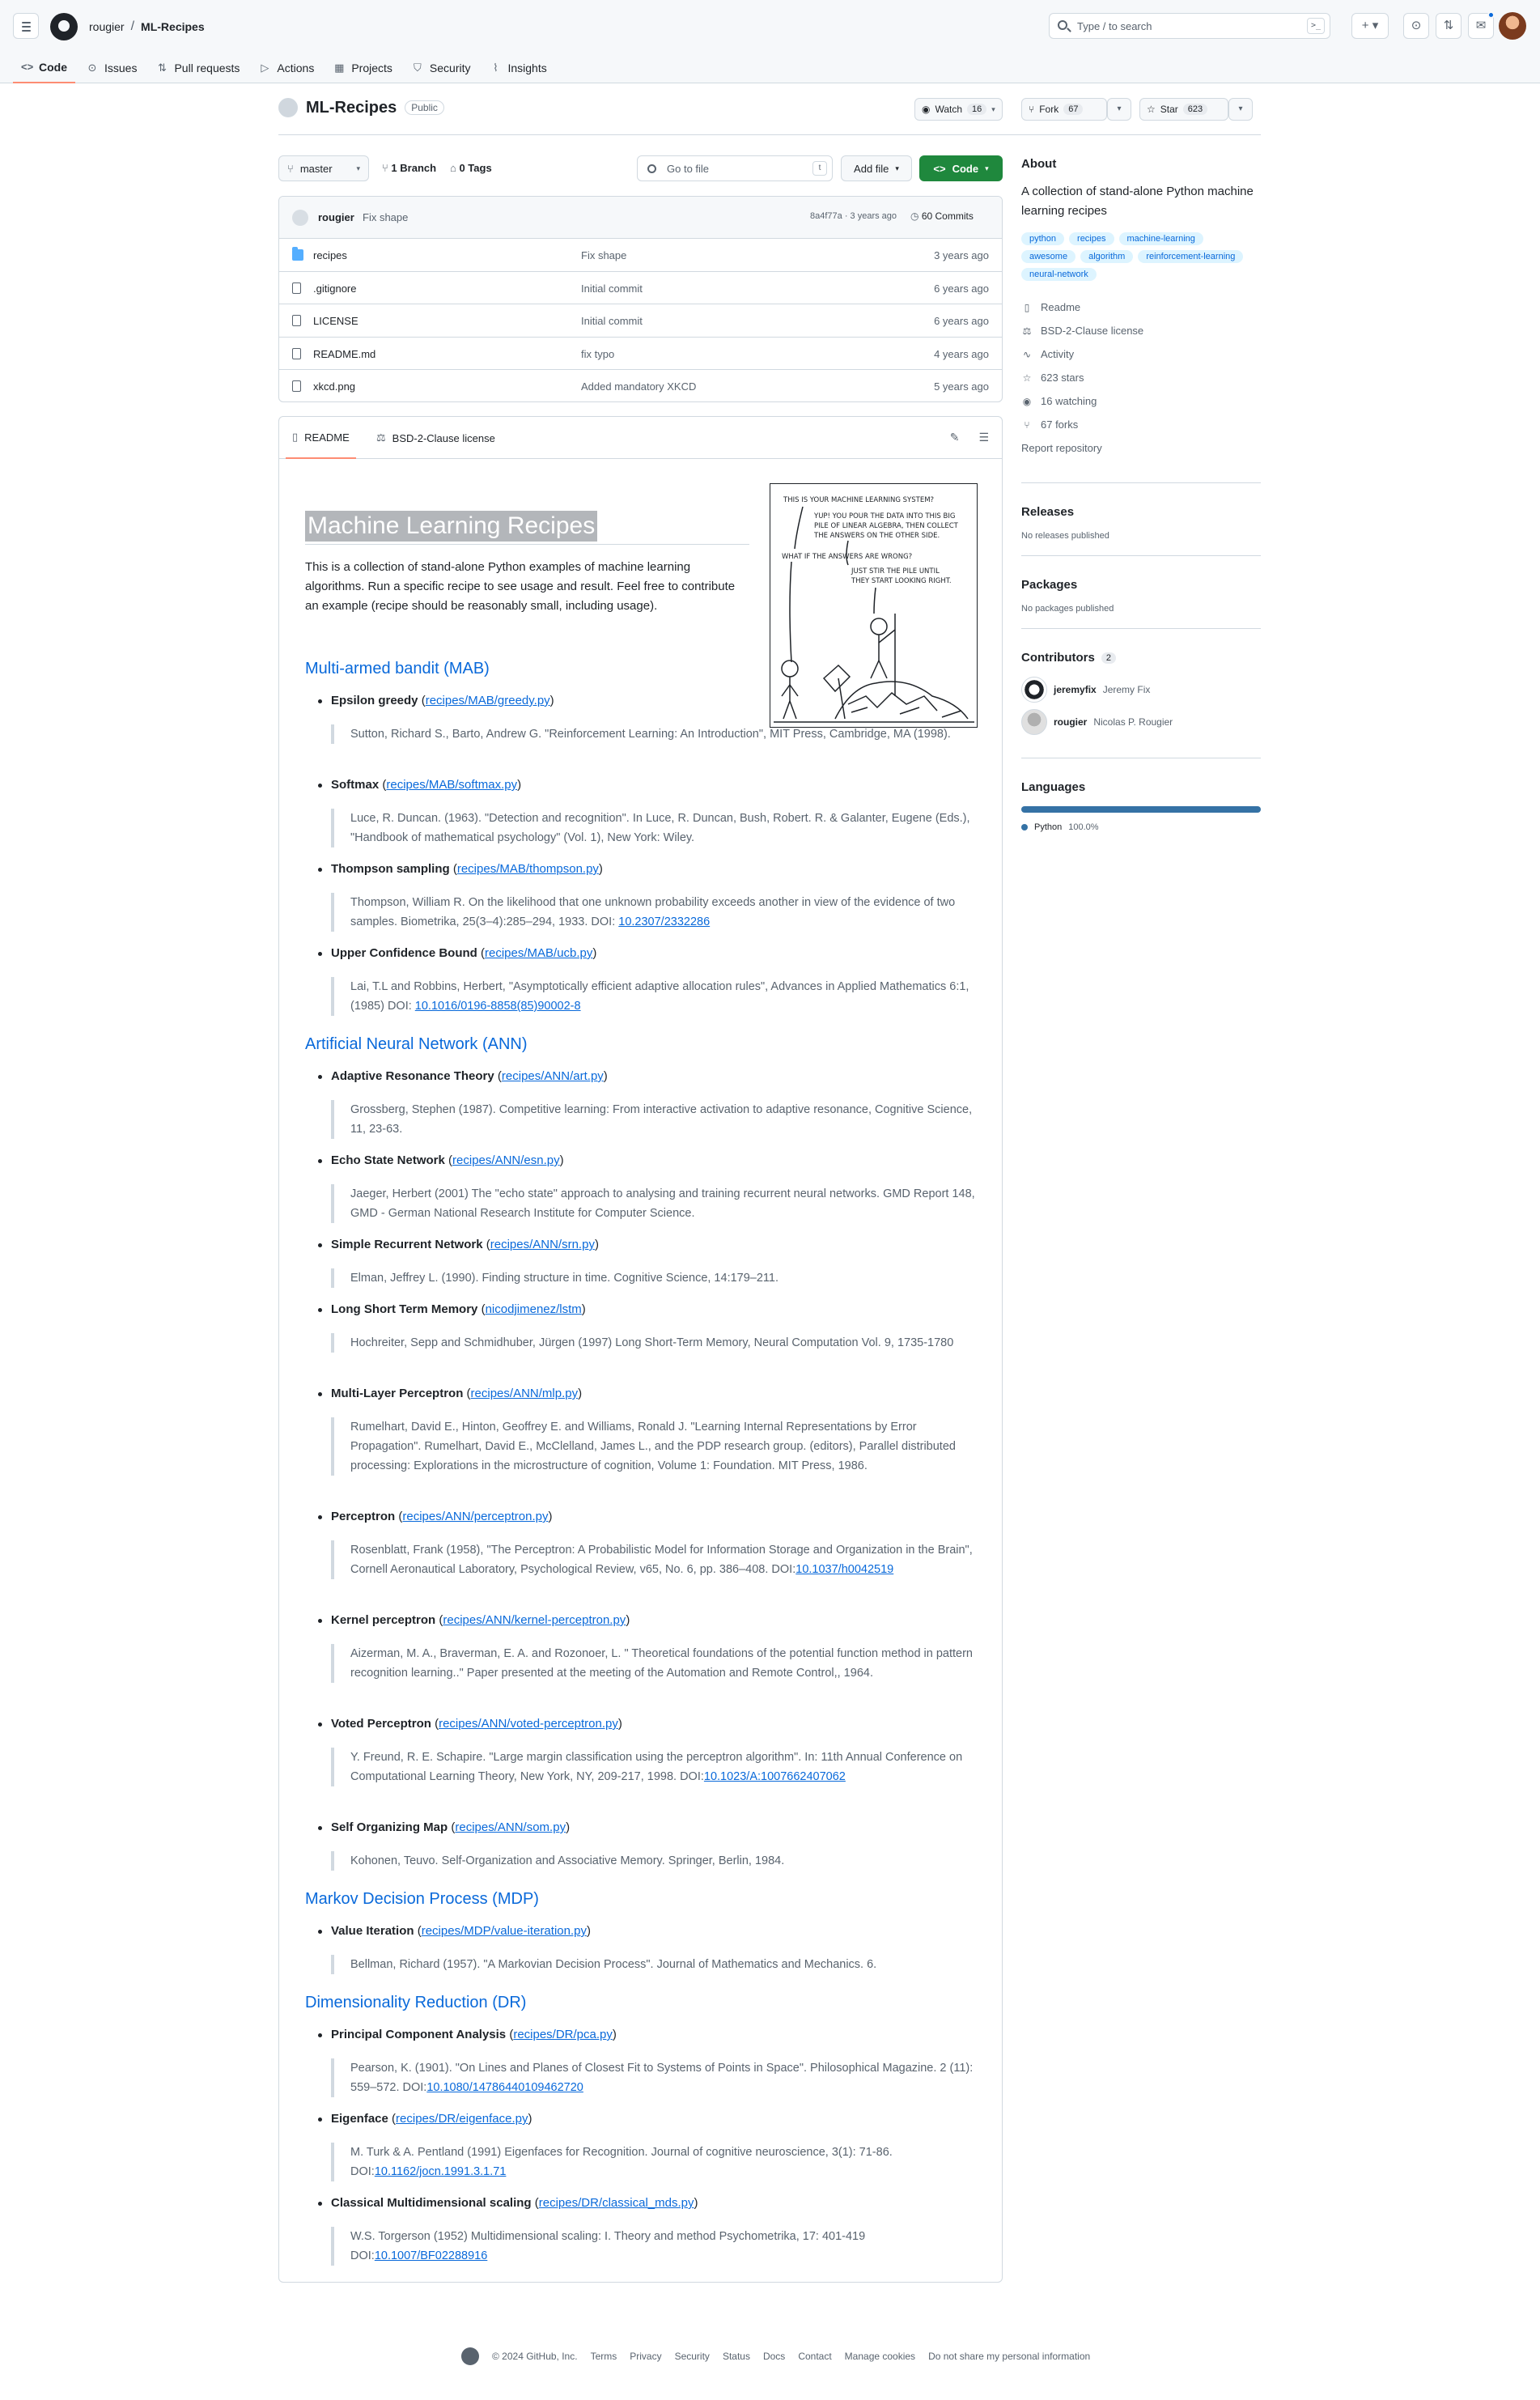  I want to click on recipe-link: recipes/DR/pca.py, so click(563, 2034).